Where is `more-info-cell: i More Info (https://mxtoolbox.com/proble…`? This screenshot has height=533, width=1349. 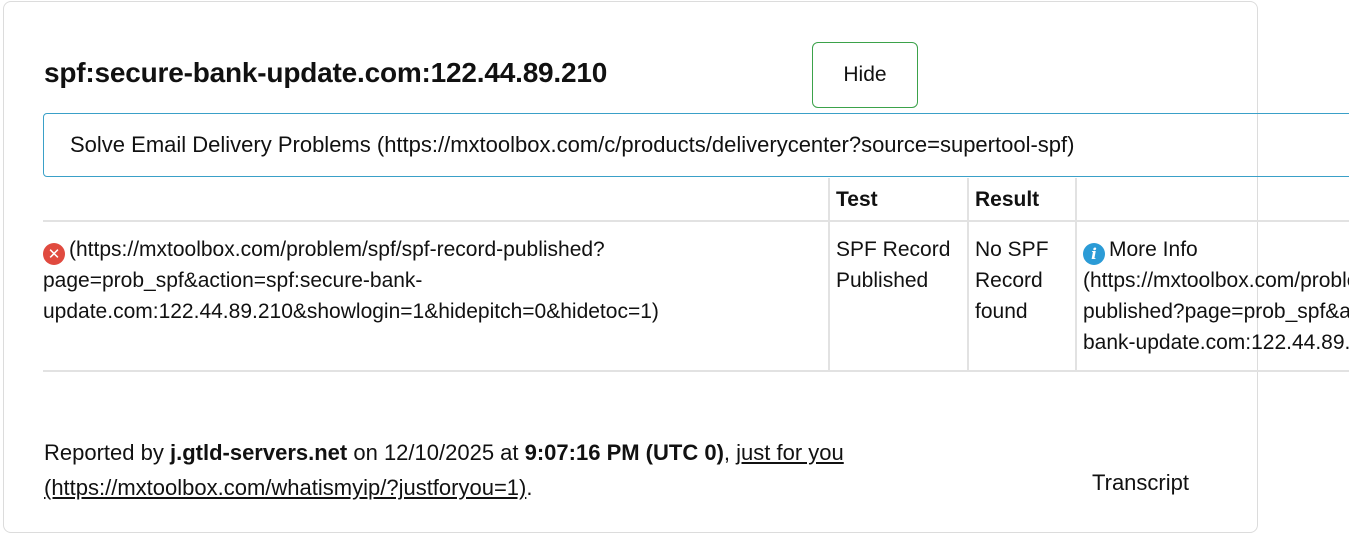 more-info-cell: i More Info (https://mxtoolbox.com/proble… is located at coordinates (1212, 296).